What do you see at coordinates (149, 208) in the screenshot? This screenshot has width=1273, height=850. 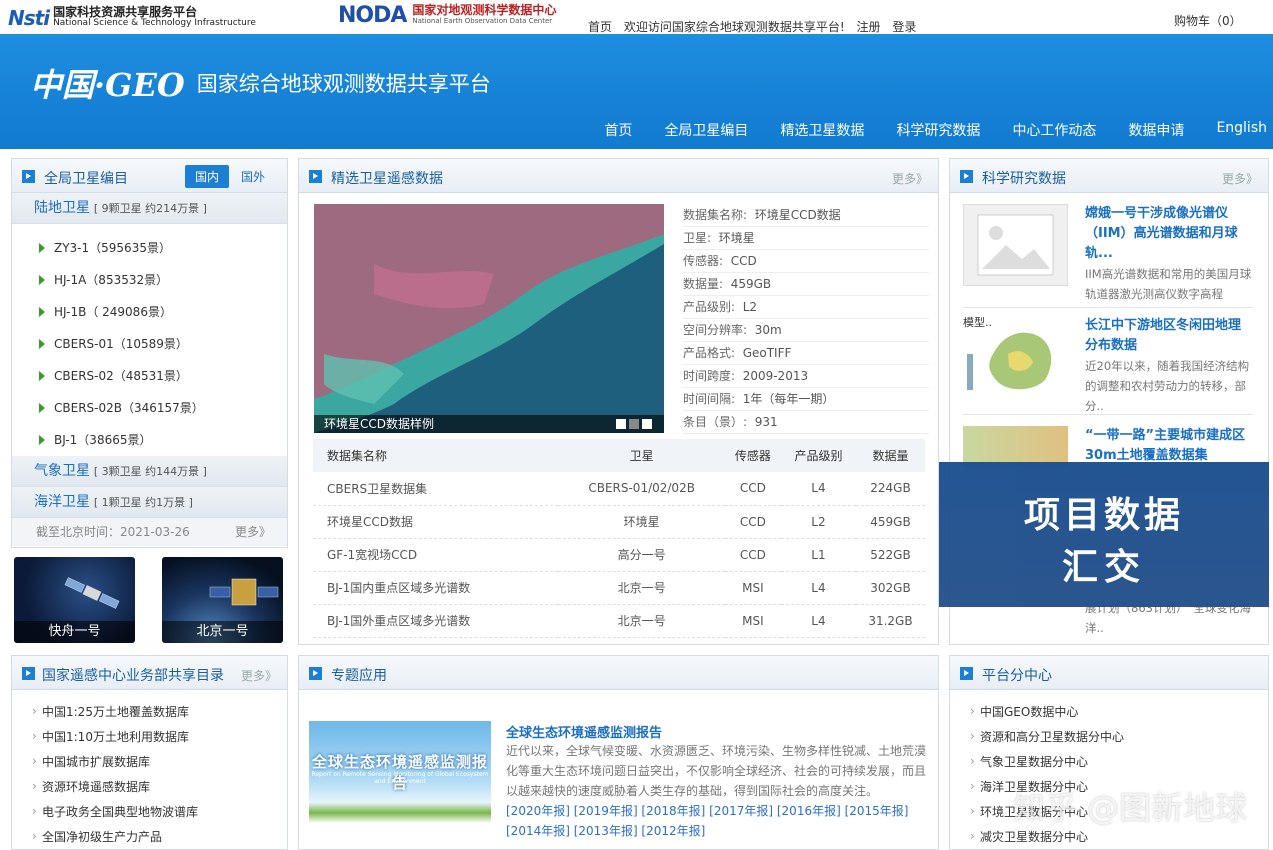 I see `category-land: 陆地卫星 [ 9颗卫星 约214万景 ]` at bounding box center [149, 208].